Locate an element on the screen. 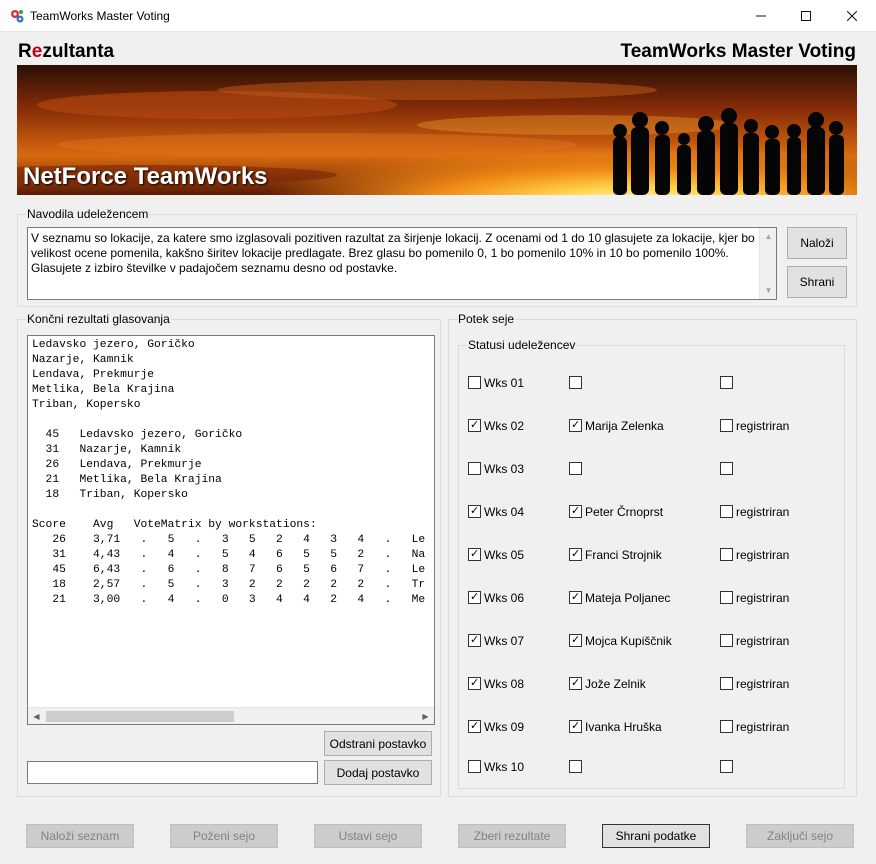 This screenshot has width=876, height=864. collect-results-button: Zberi rezultate is located at coordinates (512, 836).